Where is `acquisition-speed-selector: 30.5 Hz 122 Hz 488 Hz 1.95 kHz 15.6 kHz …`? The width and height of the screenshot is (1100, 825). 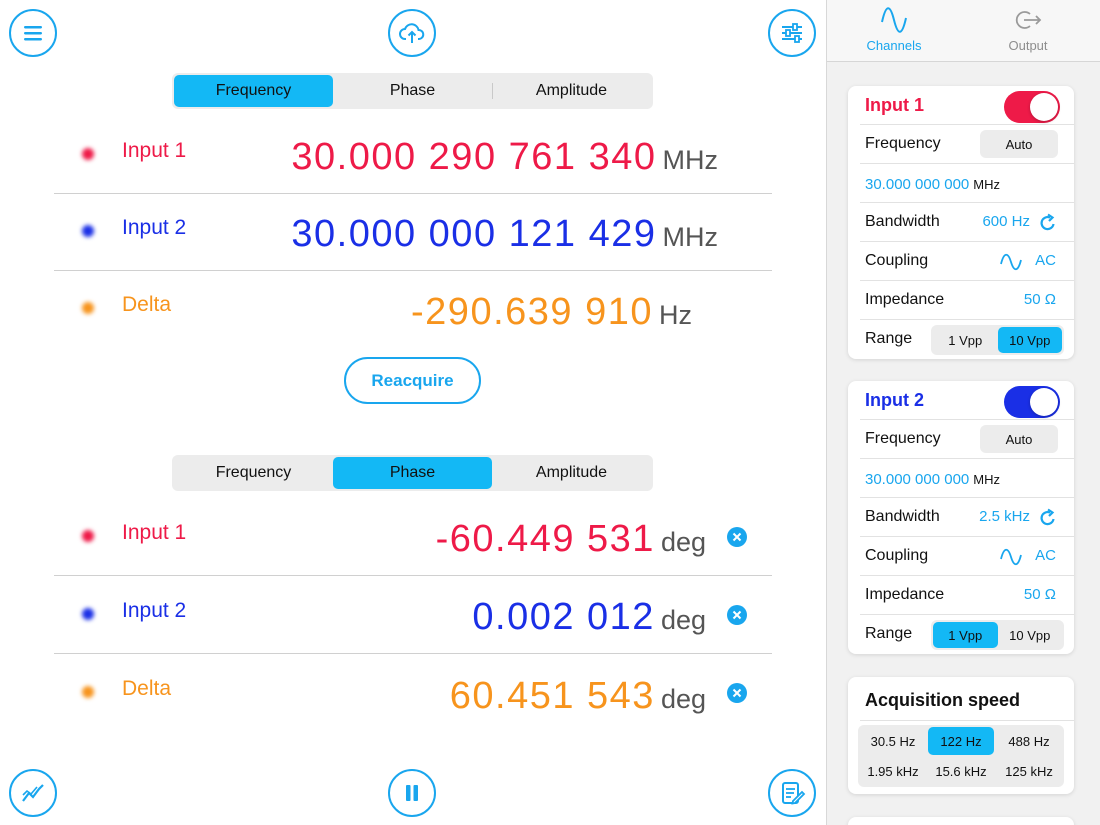
acquisition-speed-selector: 30.5 Hz 122 Hz 488 Hz 1.95 kHz 15.6 kHz … is located at coordinates (961, 756).